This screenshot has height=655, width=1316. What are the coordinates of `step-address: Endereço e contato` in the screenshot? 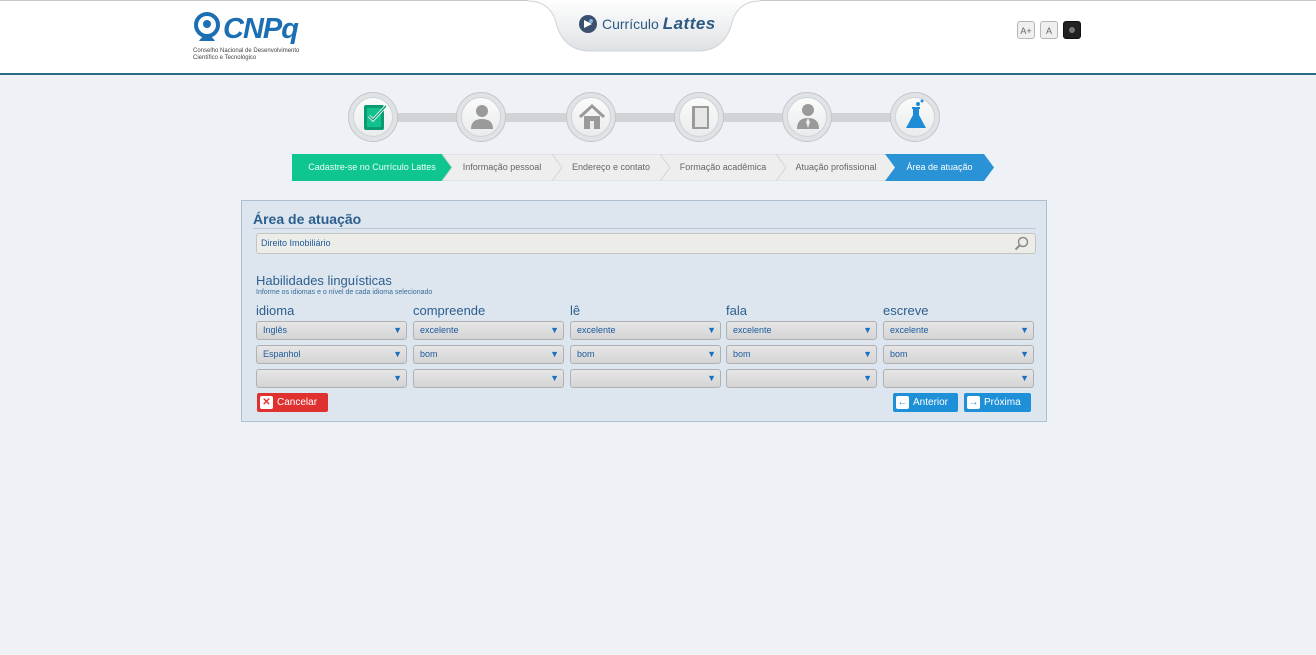 It's located at (611, 167).